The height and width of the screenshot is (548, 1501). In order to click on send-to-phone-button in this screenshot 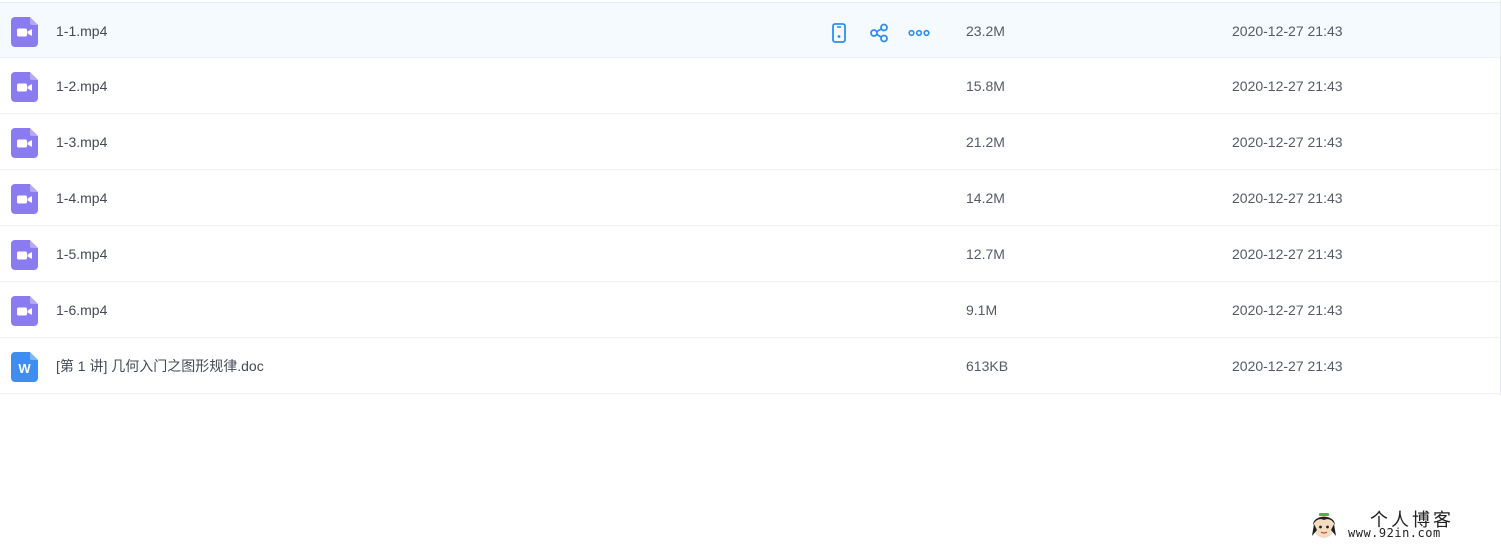, I will do `click(839, 33)`.